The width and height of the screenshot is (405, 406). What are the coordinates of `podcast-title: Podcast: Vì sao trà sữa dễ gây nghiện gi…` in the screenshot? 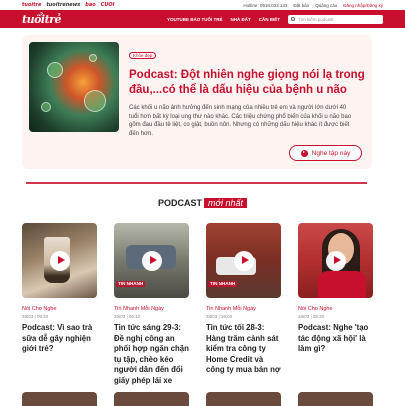 It's located at (59, 339).